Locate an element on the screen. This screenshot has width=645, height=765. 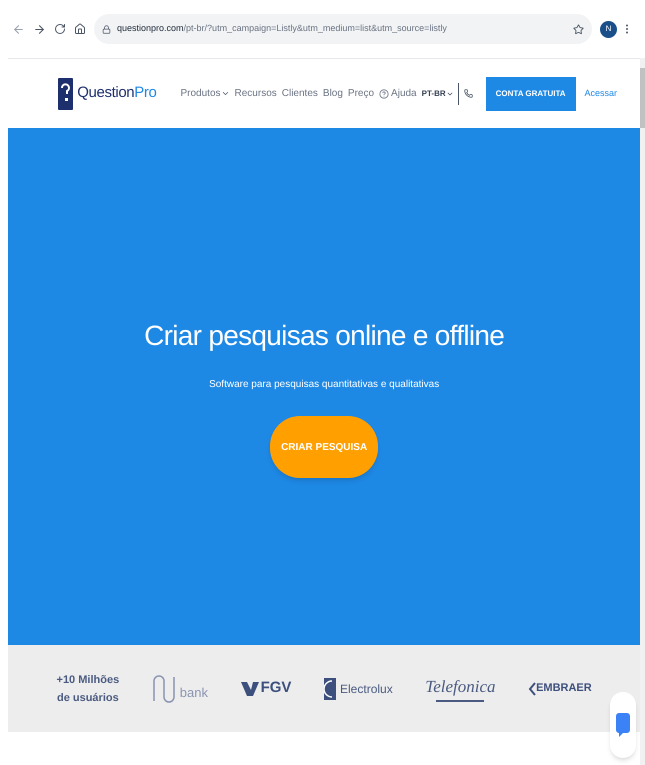
phone-icon is located at coordinates (468, 93).